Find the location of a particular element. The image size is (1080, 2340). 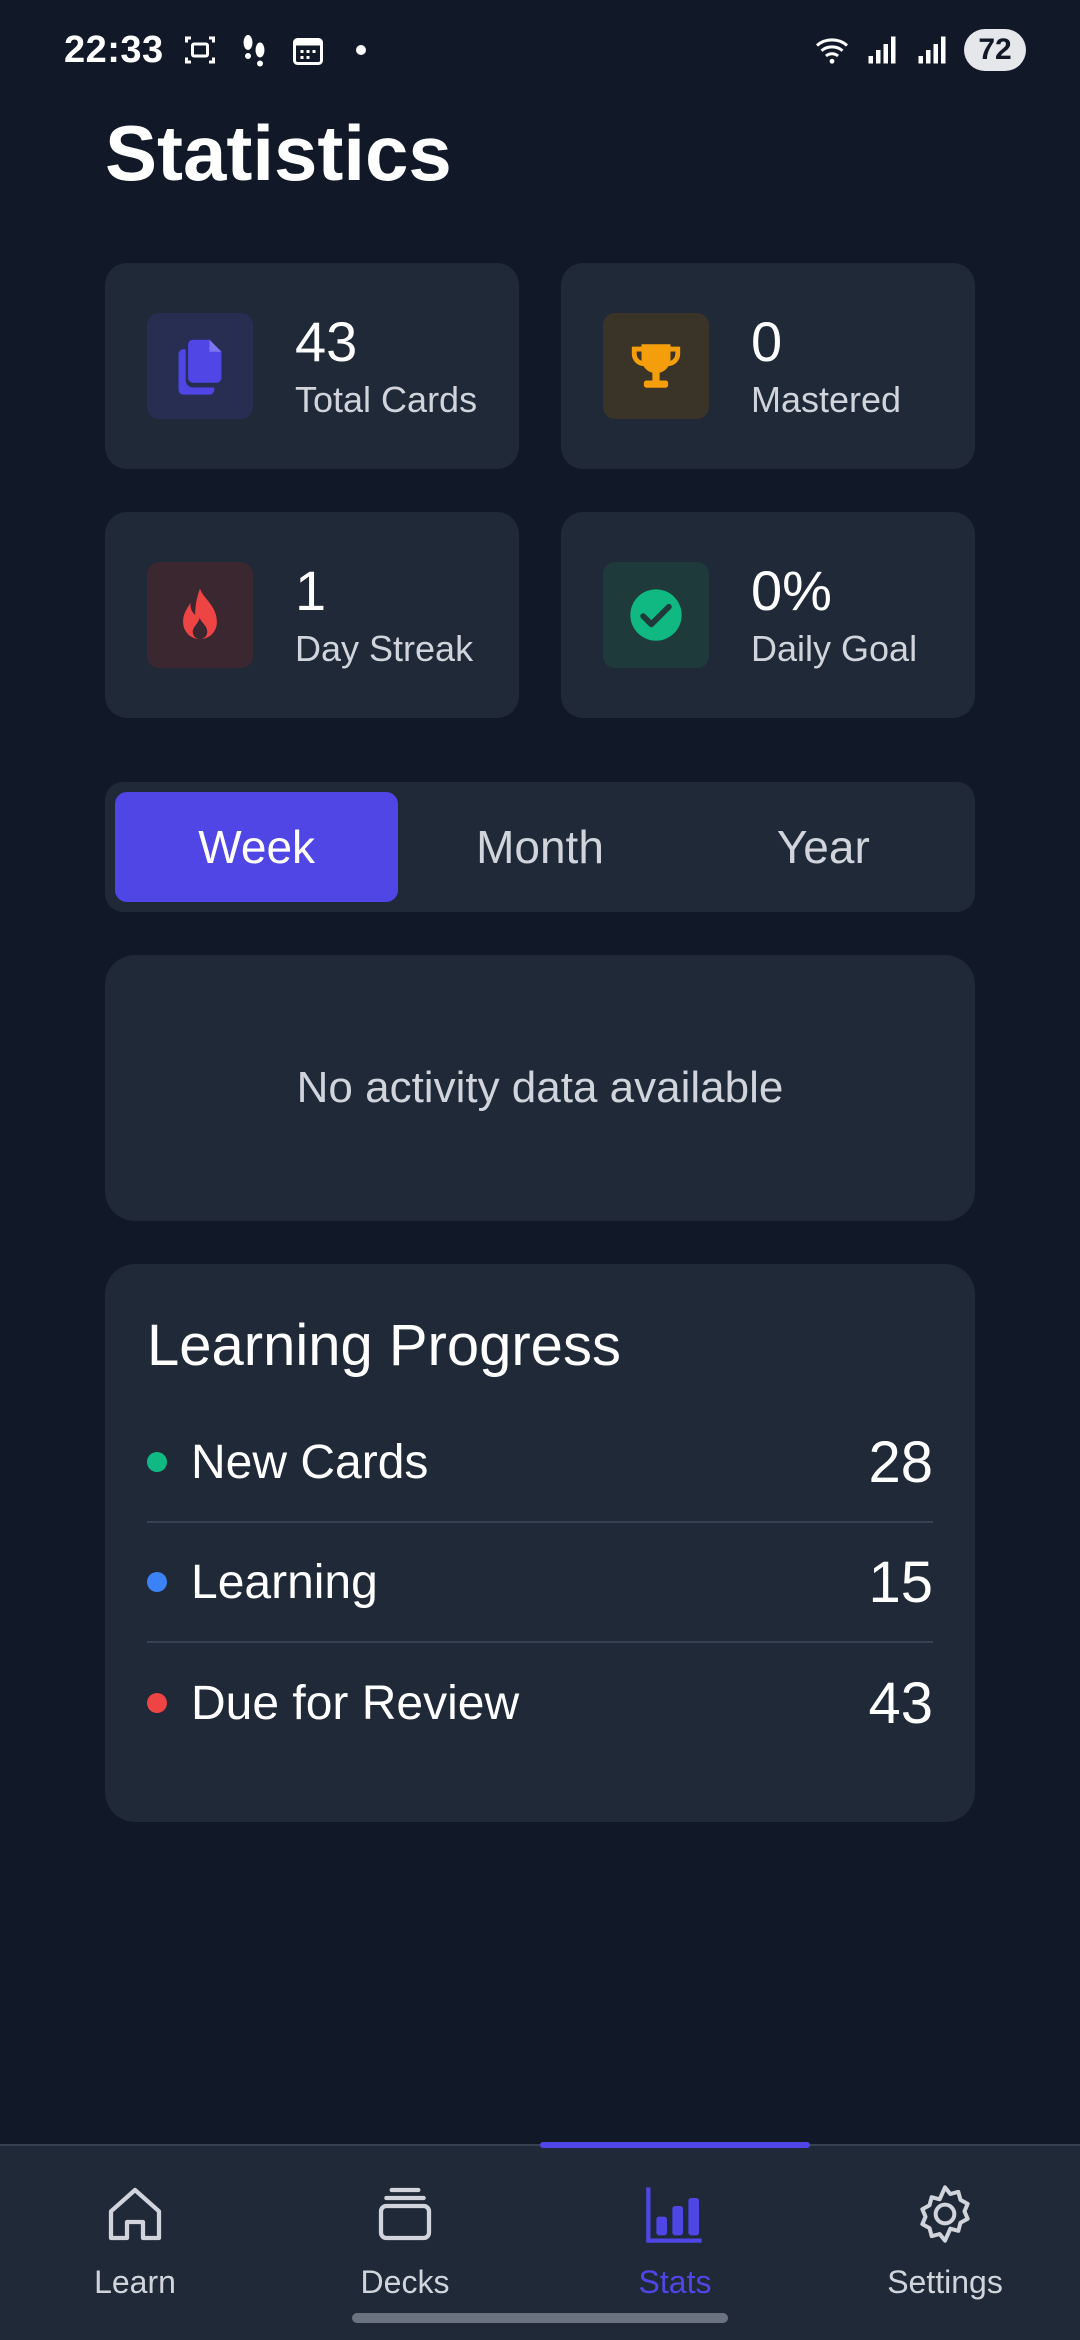

calendar-icon is located at coordinates (307, 51).